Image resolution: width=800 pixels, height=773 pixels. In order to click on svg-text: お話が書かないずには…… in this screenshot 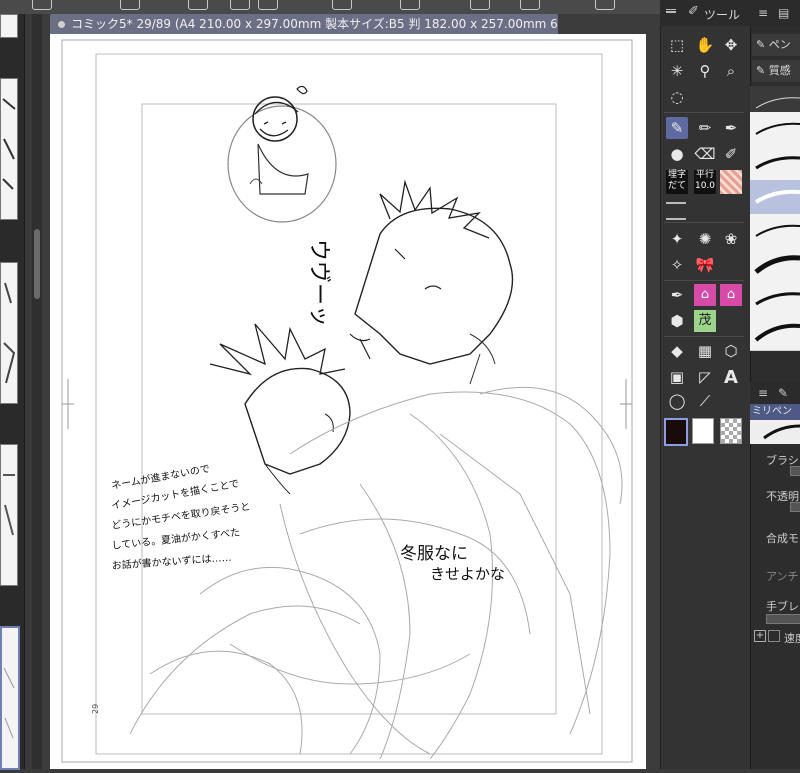, I will do `click(171, 561)`.